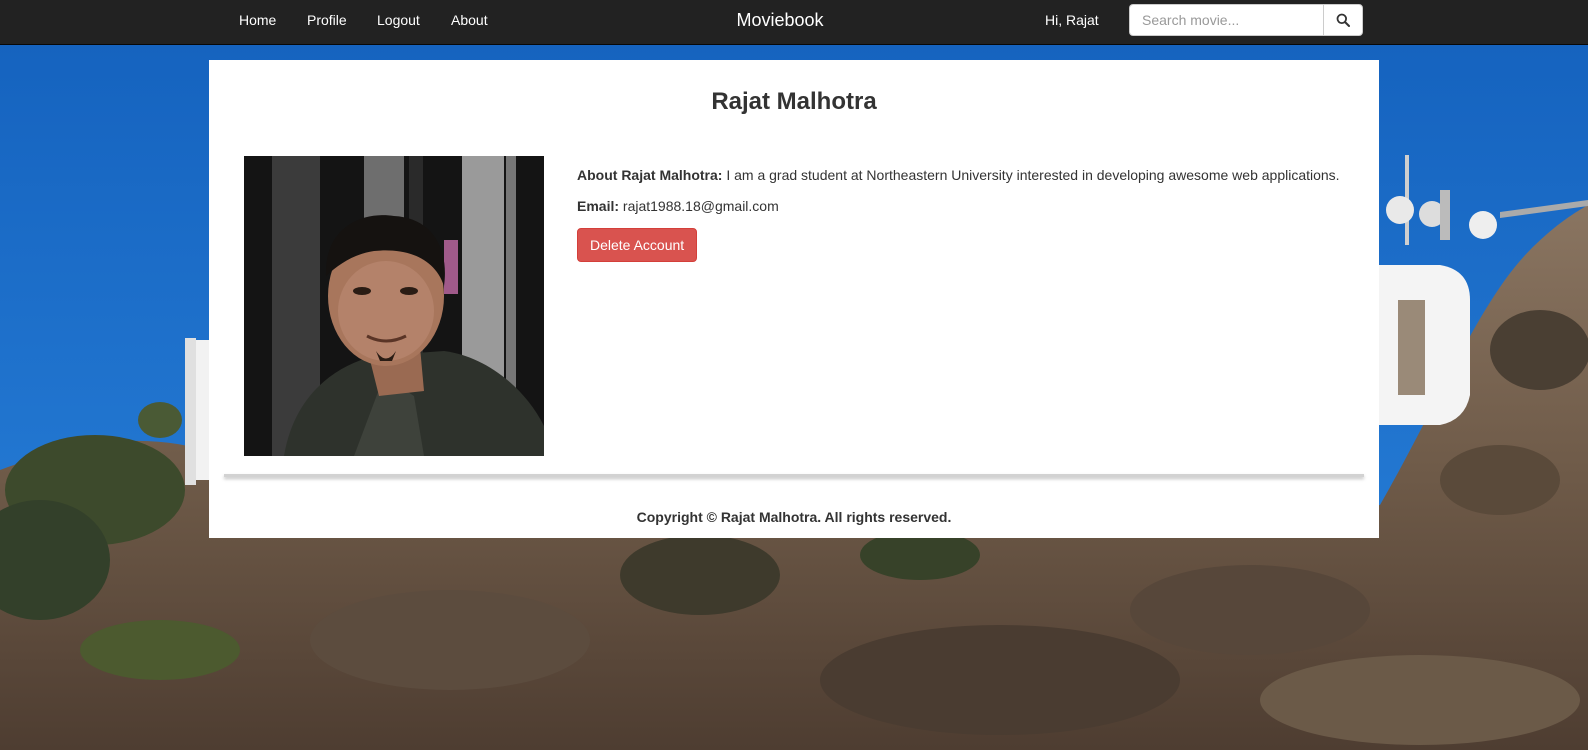  I want to click on email-value: rajat1988.18@gmail.com, so click(700, 206).